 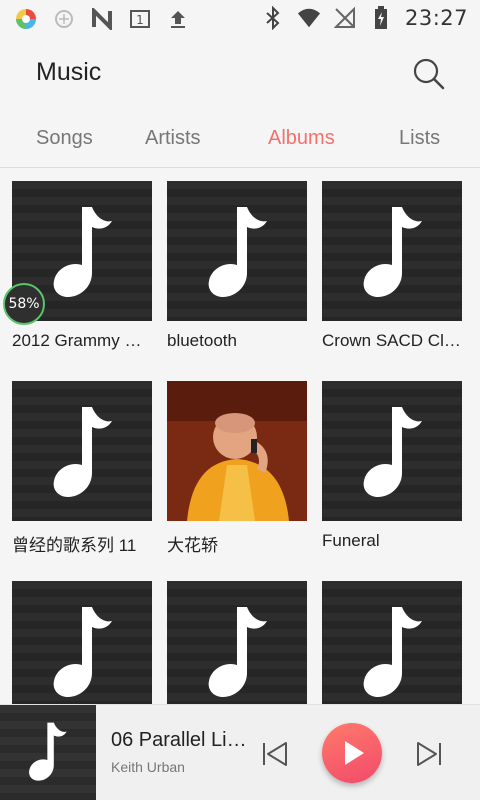 I want to click on album-name: Crown SACD Classical, so click(x=392, y=340).